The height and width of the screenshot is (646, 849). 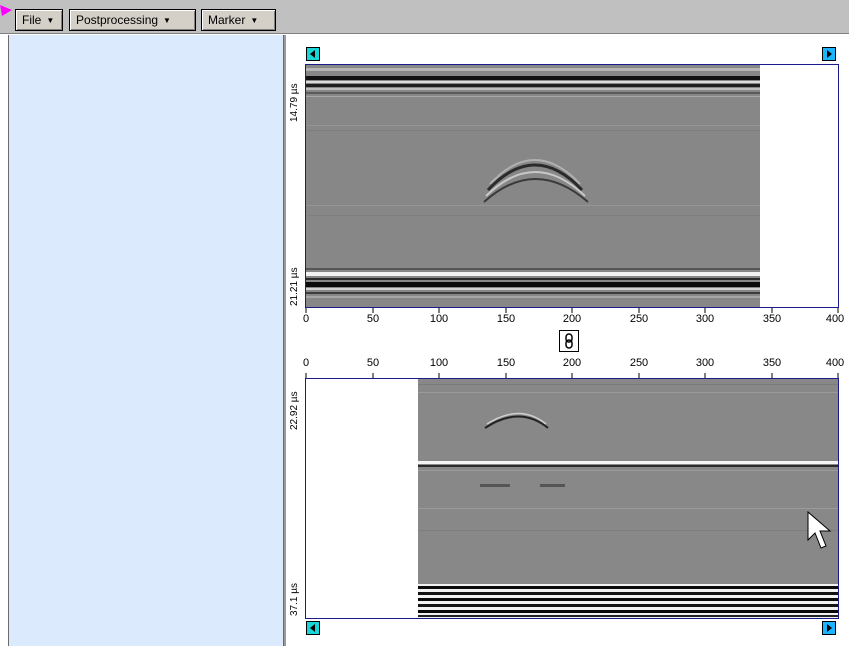 I want to click on postprocessing-menu-label: Postprocessing, so click(x=117, y=20).